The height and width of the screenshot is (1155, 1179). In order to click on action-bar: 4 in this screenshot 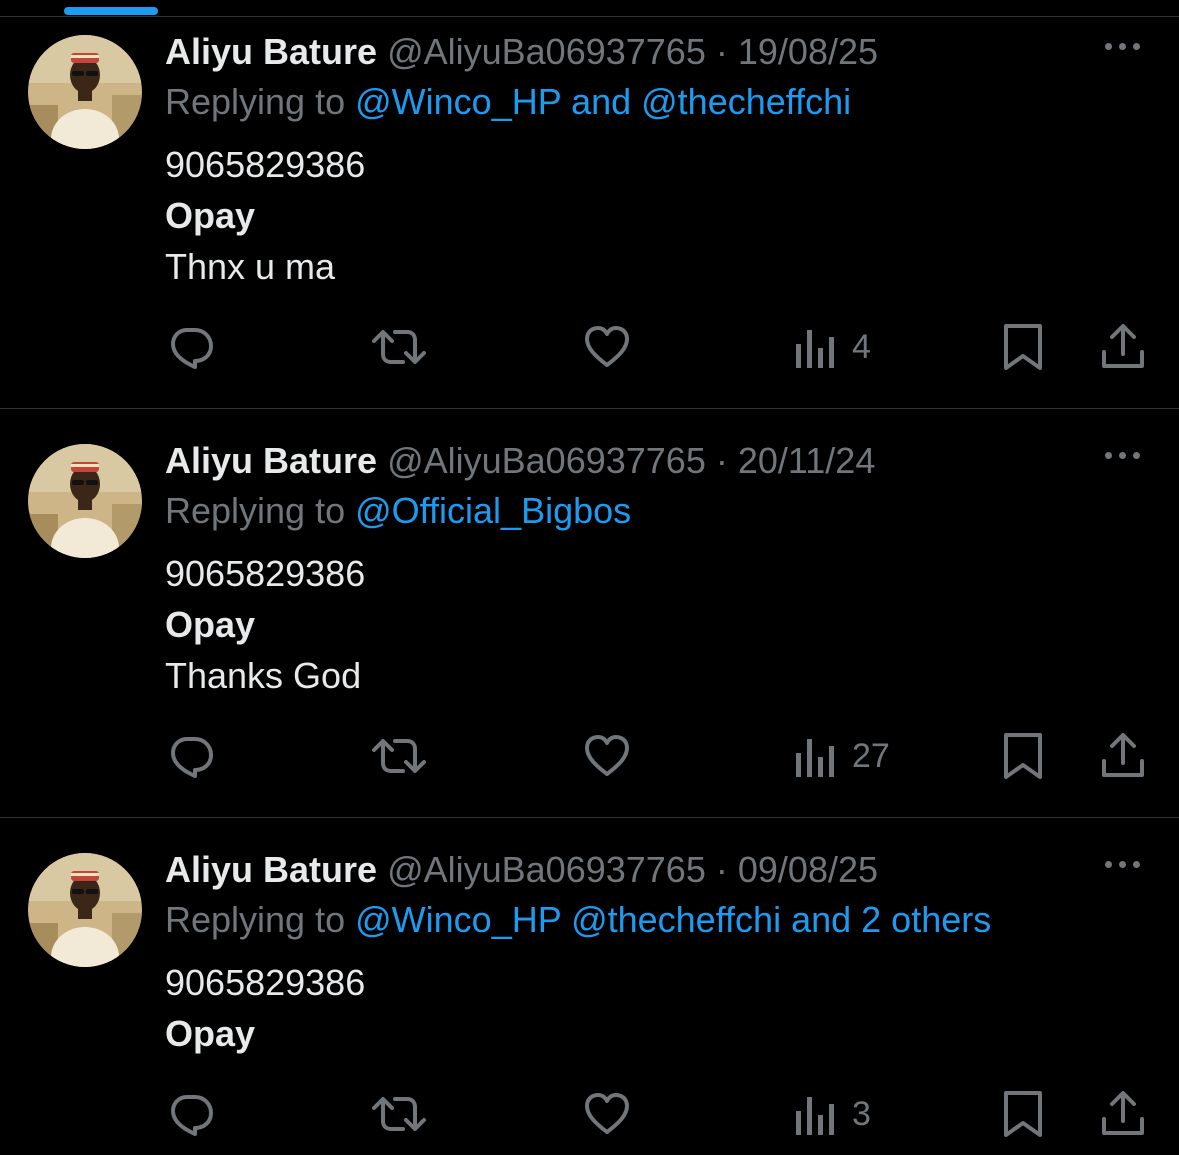, I will do `click(589, 347)`.